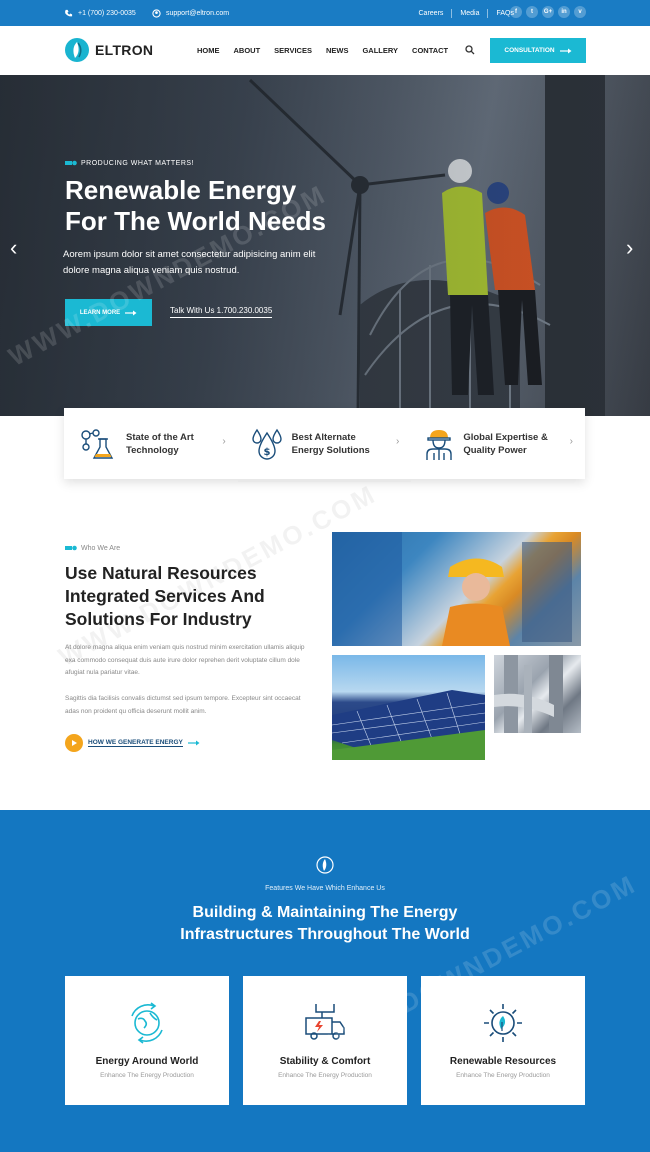 This screenshot has width=650, height=1152. What do you see at coordinates (147, 1061) in the screenshot?
I see `service-card-title: Energy Around World` at bounding box center [147, 1061].